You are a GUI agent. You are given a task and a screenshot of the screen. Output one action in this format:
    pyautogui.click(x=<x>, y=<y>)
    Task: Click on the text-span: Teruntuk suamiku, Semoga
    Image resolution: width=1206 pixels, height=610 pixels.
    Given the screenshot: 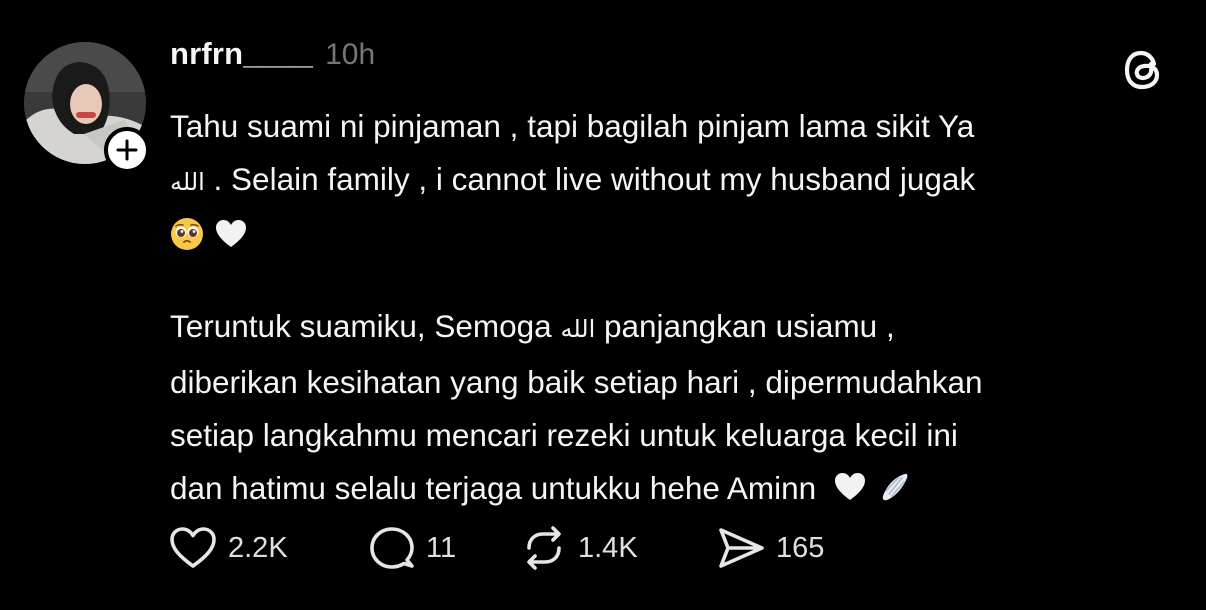 What is the action you would take?
    pyautogui.click(x=365, y=326)
    